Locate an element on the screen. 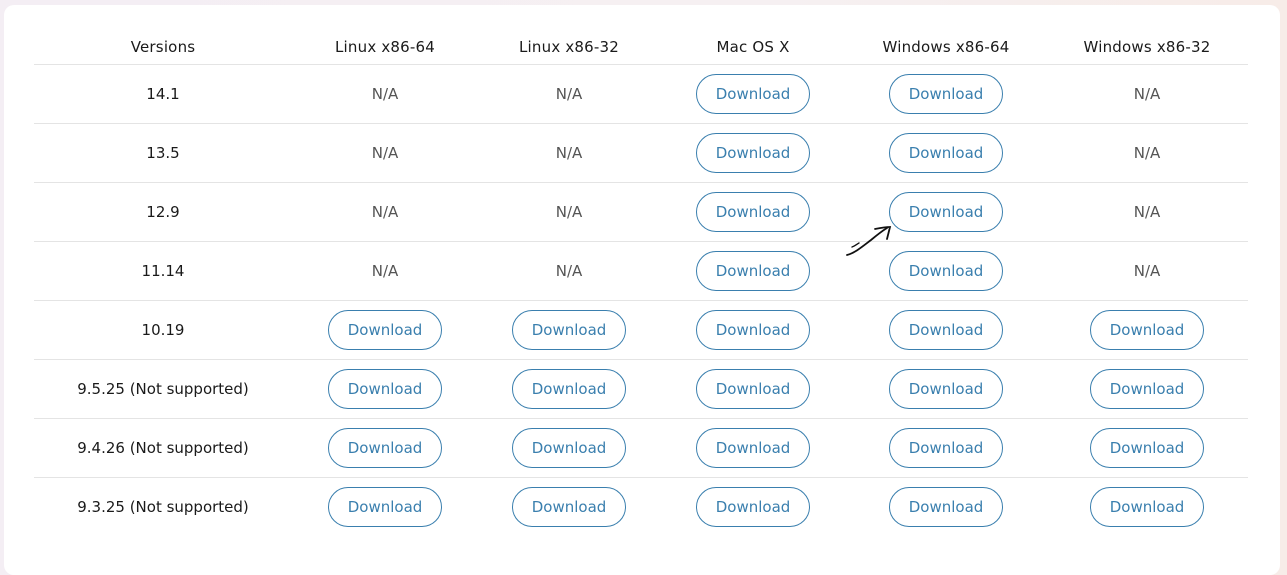 This screenshot has width=1287, height=575. version-label: 10.19 is located at coordinates (163, 330).